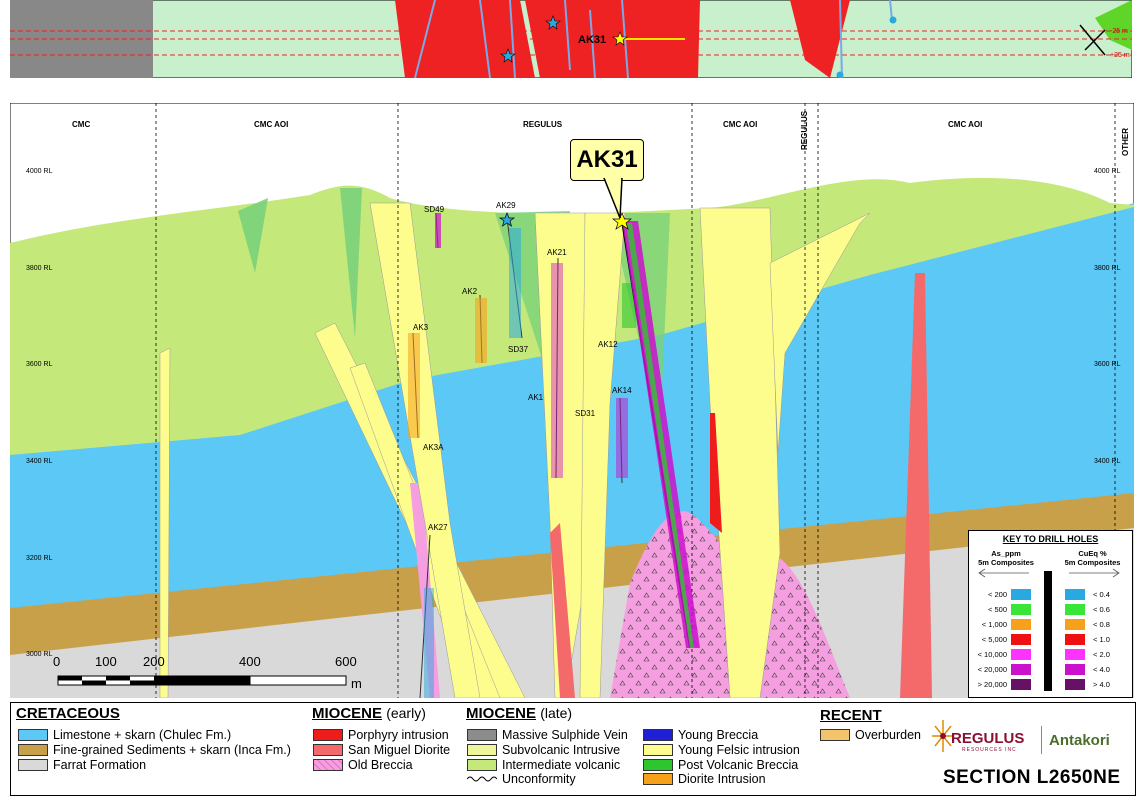 Image resolution: width=1141 pixels, height=802 pixels. I want to click on key-as-label: < 10,000, so click(992, 654).